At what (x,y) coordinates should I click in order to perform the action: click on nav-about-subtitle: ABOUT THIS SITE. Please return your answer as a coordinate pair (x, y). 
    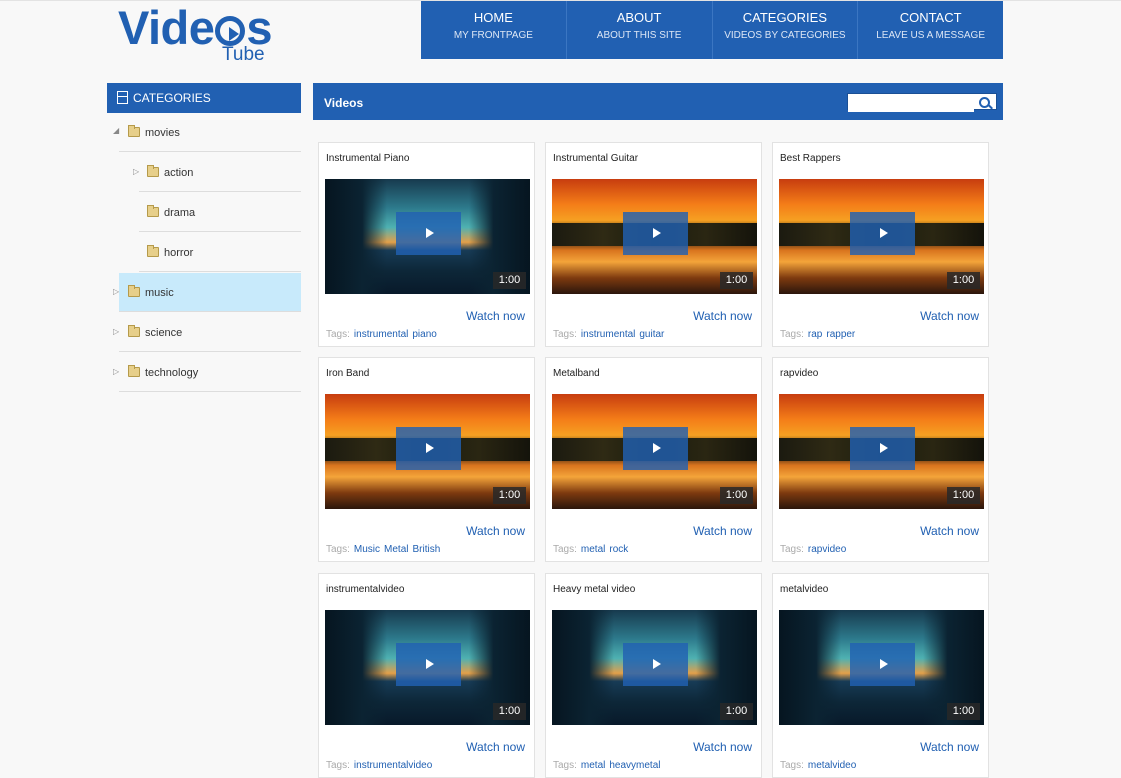
    Looking at the image, I should click on (639, 35).